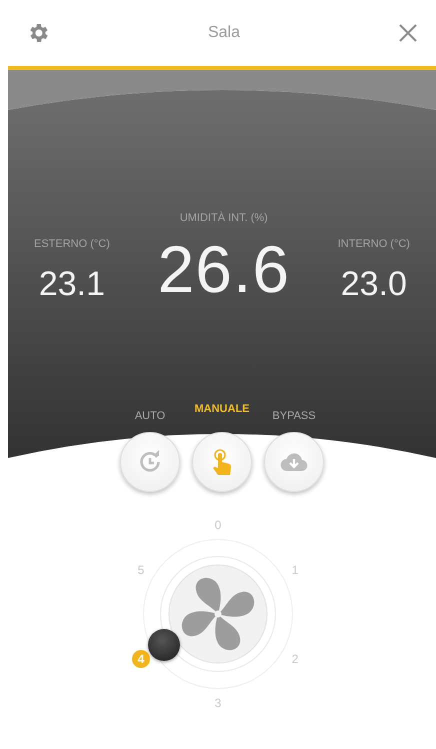 The width and height of the screenshot is (436, 749). Describe the element at coordinates (374, 244) in the screenshot. I see `reading-label: INTERNO (°C)` at that location.